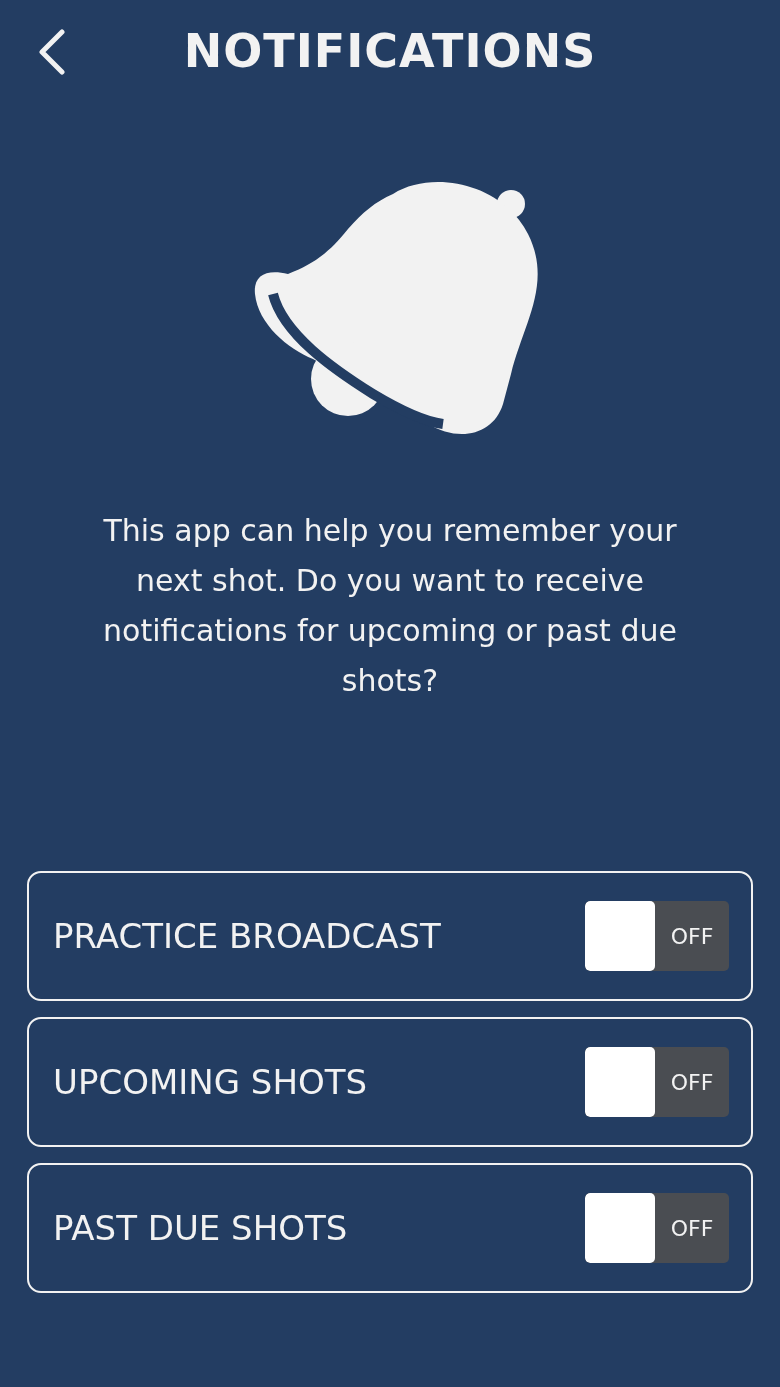 This screenshot has width=780, height=1387. Describe the element at coordinates (247, 936) in the screenshot. I see `setting-label: PRACTICE BROADCAST` at that location.